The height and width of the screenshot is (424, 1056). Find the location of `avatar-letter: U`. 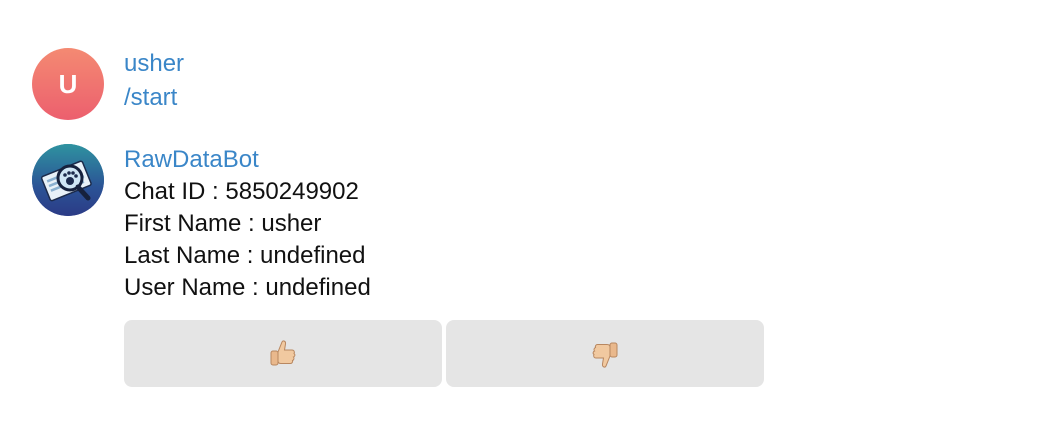

avatar-letter: U is located at coordinates (68, 83).